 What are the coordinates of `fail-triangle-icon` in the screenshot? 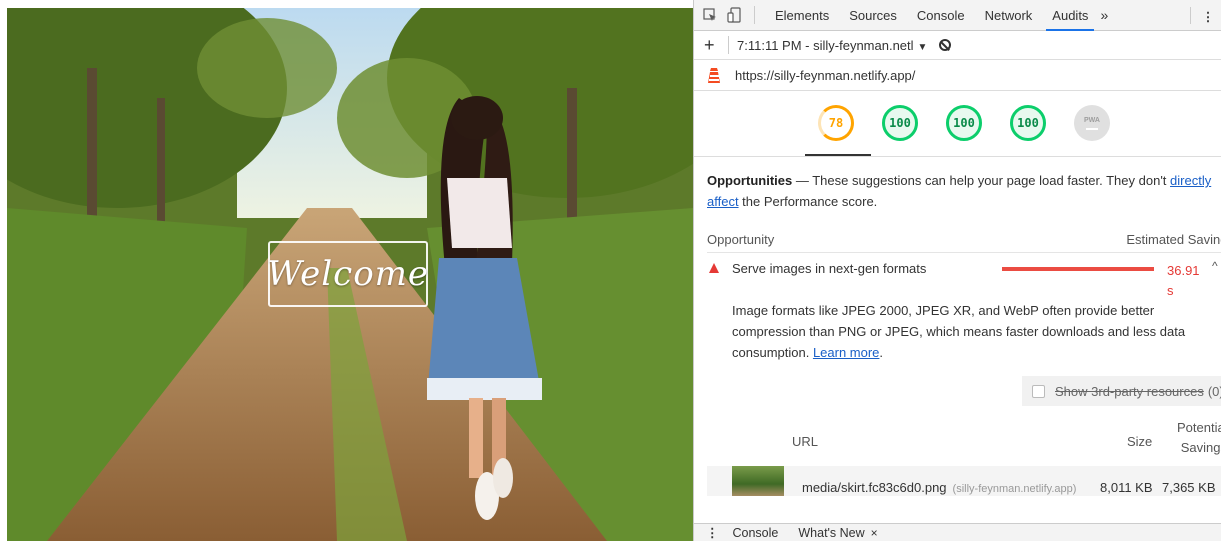 It's located at (714, 268).